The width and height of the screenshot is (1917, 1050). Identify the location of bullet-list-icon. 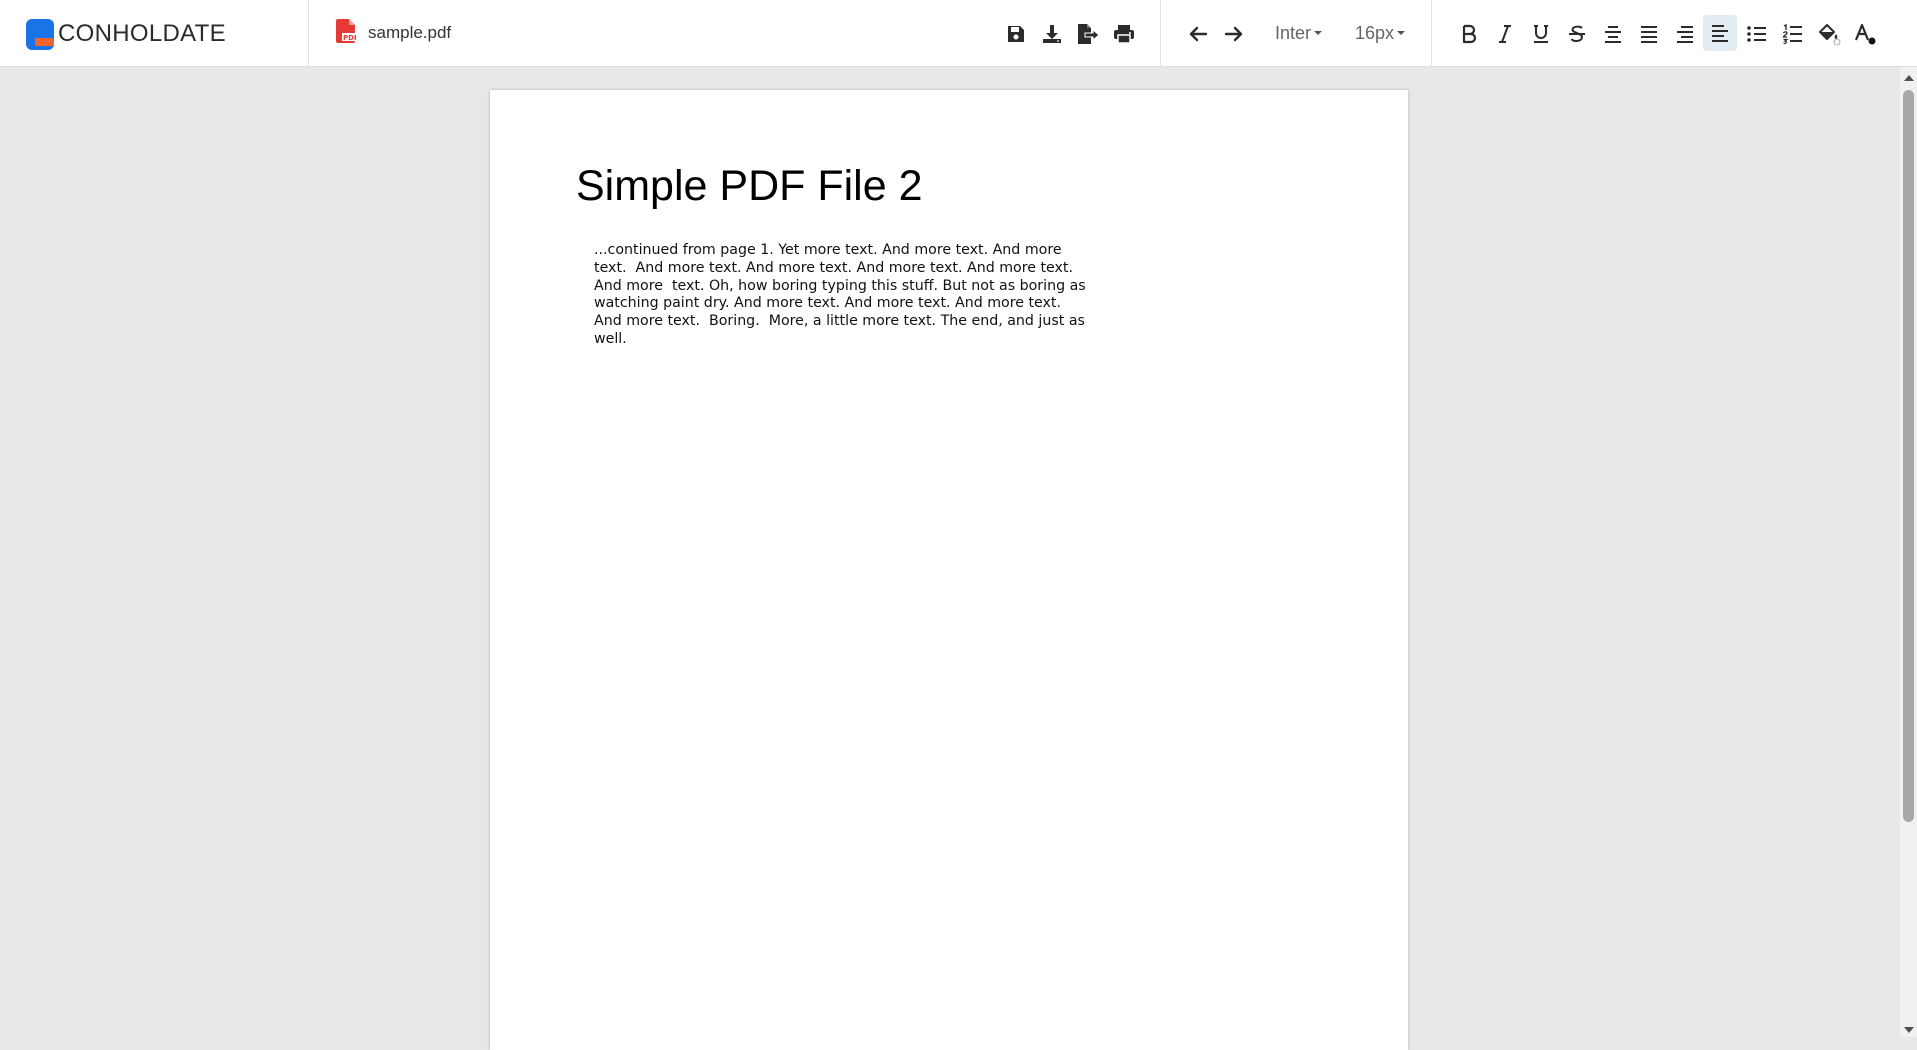
(1757, 34).